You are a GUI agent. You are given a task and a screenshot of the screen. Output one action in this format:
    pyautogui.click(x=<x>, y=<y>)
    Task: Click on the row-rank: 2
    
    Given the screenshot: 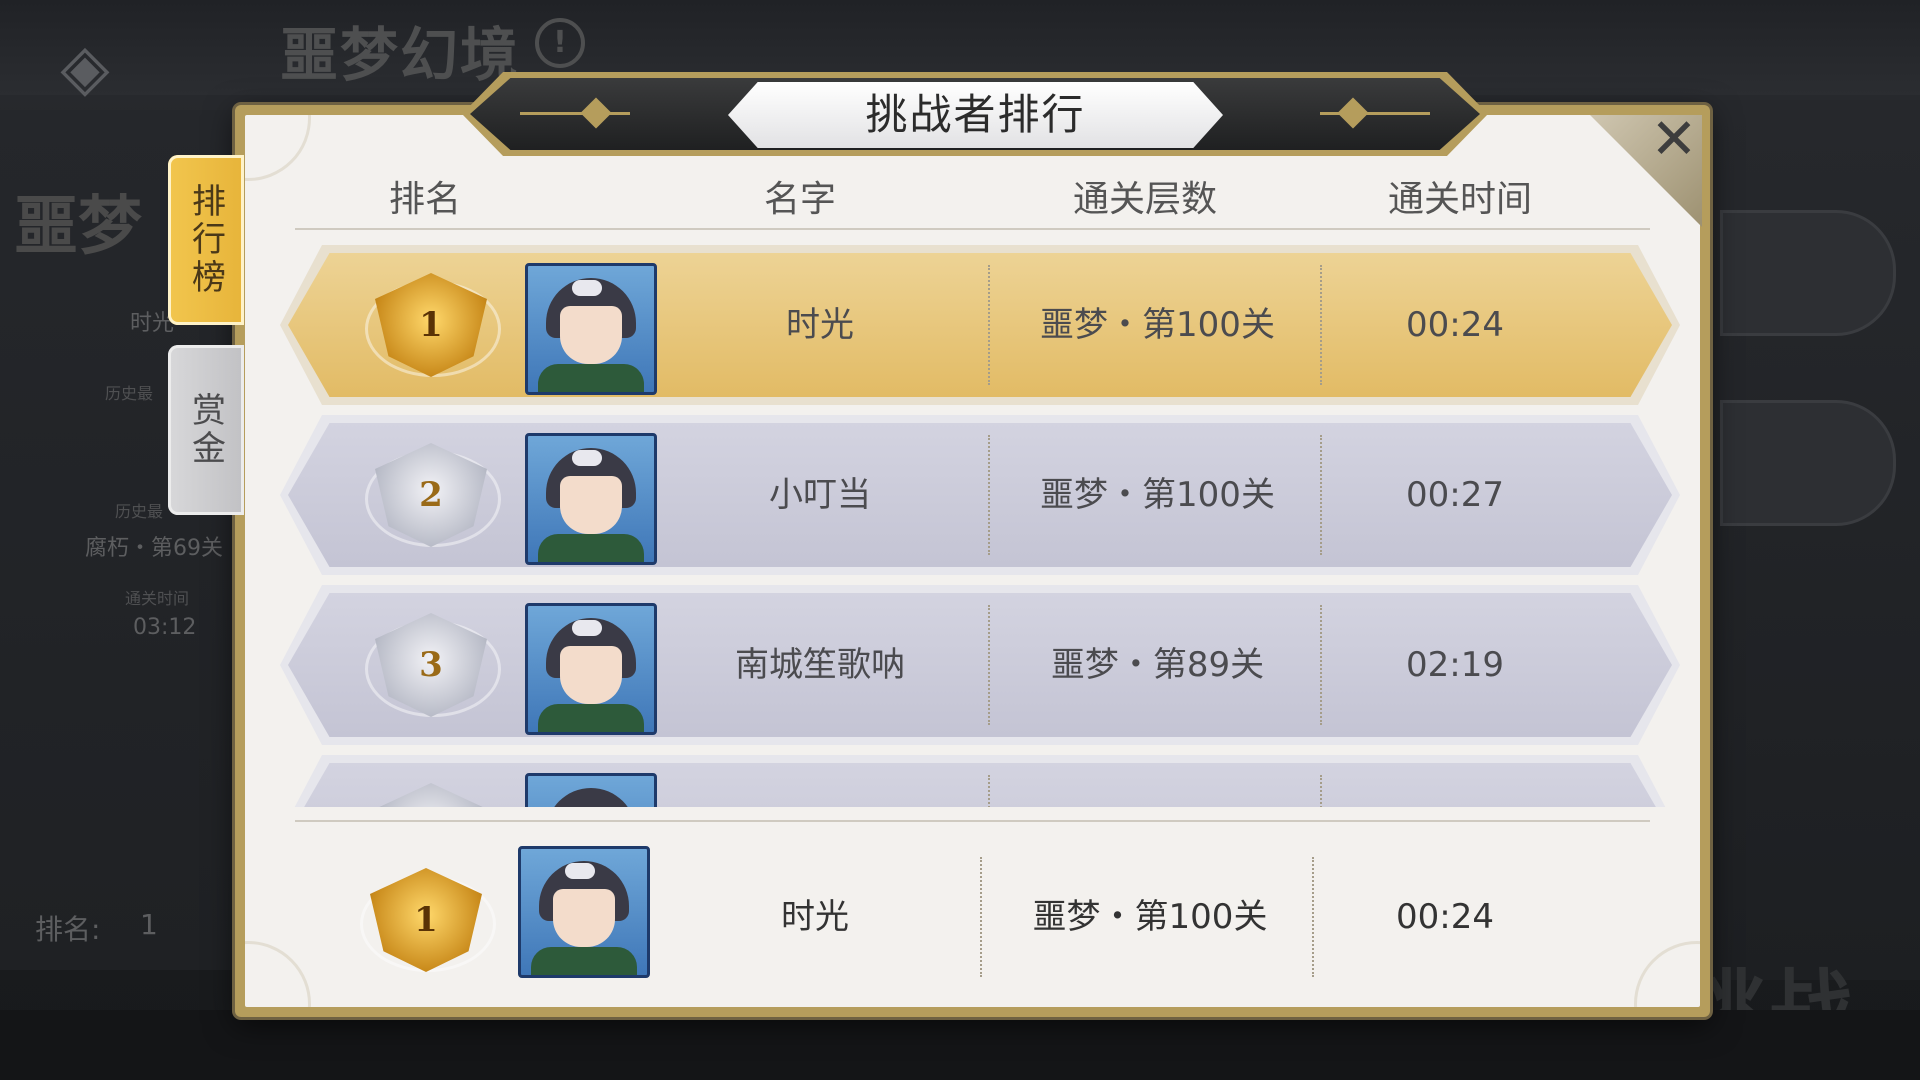 What is the action you would take?
    pyautogui.click(x=431, y=495)
    